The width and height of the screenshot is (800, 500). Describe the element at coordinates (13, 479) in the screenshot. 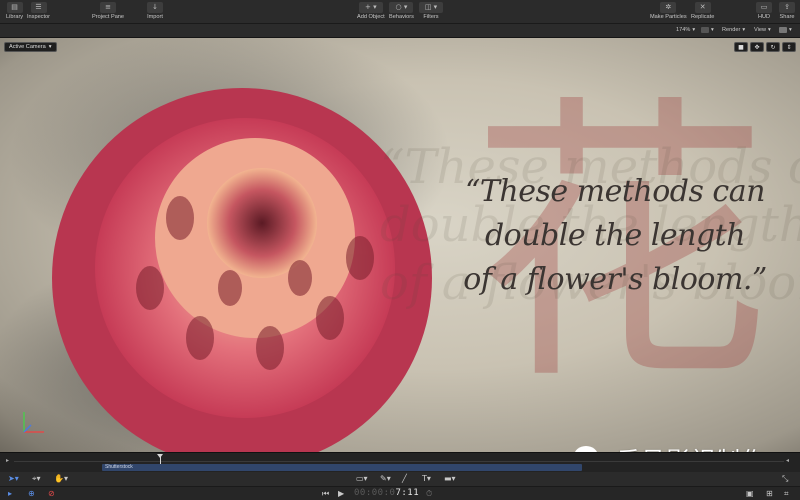

I see `select-tool-icon: ➤▾` at that location.